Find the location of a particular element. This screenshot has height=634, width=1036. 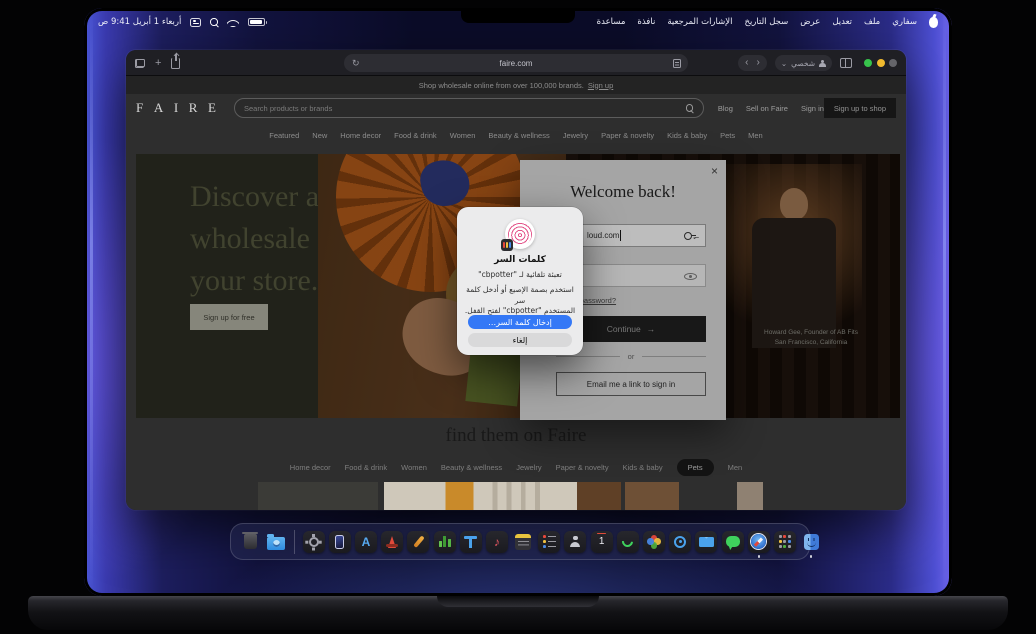

nav-jewelry: Jewelry is located at coordinates (575, 135).